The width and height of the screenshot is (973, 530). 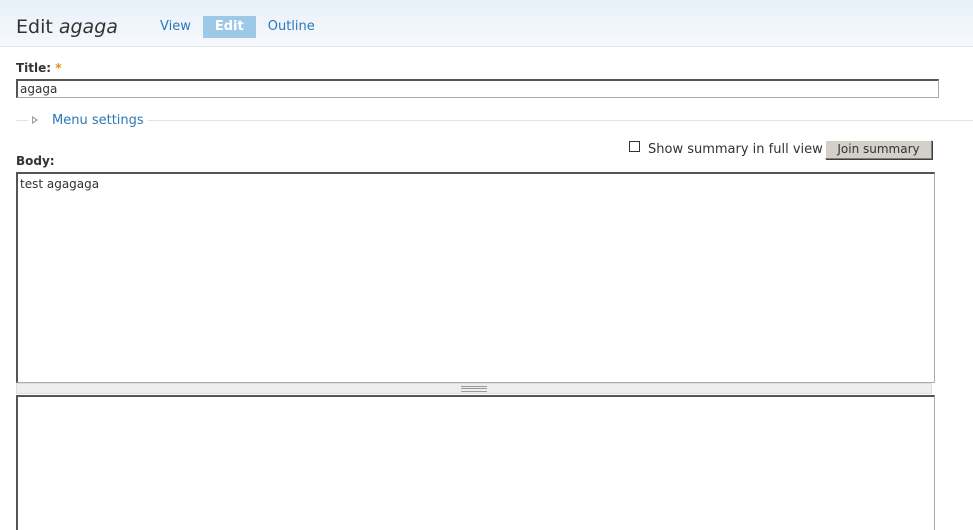 I want to click on primary-tabs: View Edit Outline, so click(x=237, y=27).